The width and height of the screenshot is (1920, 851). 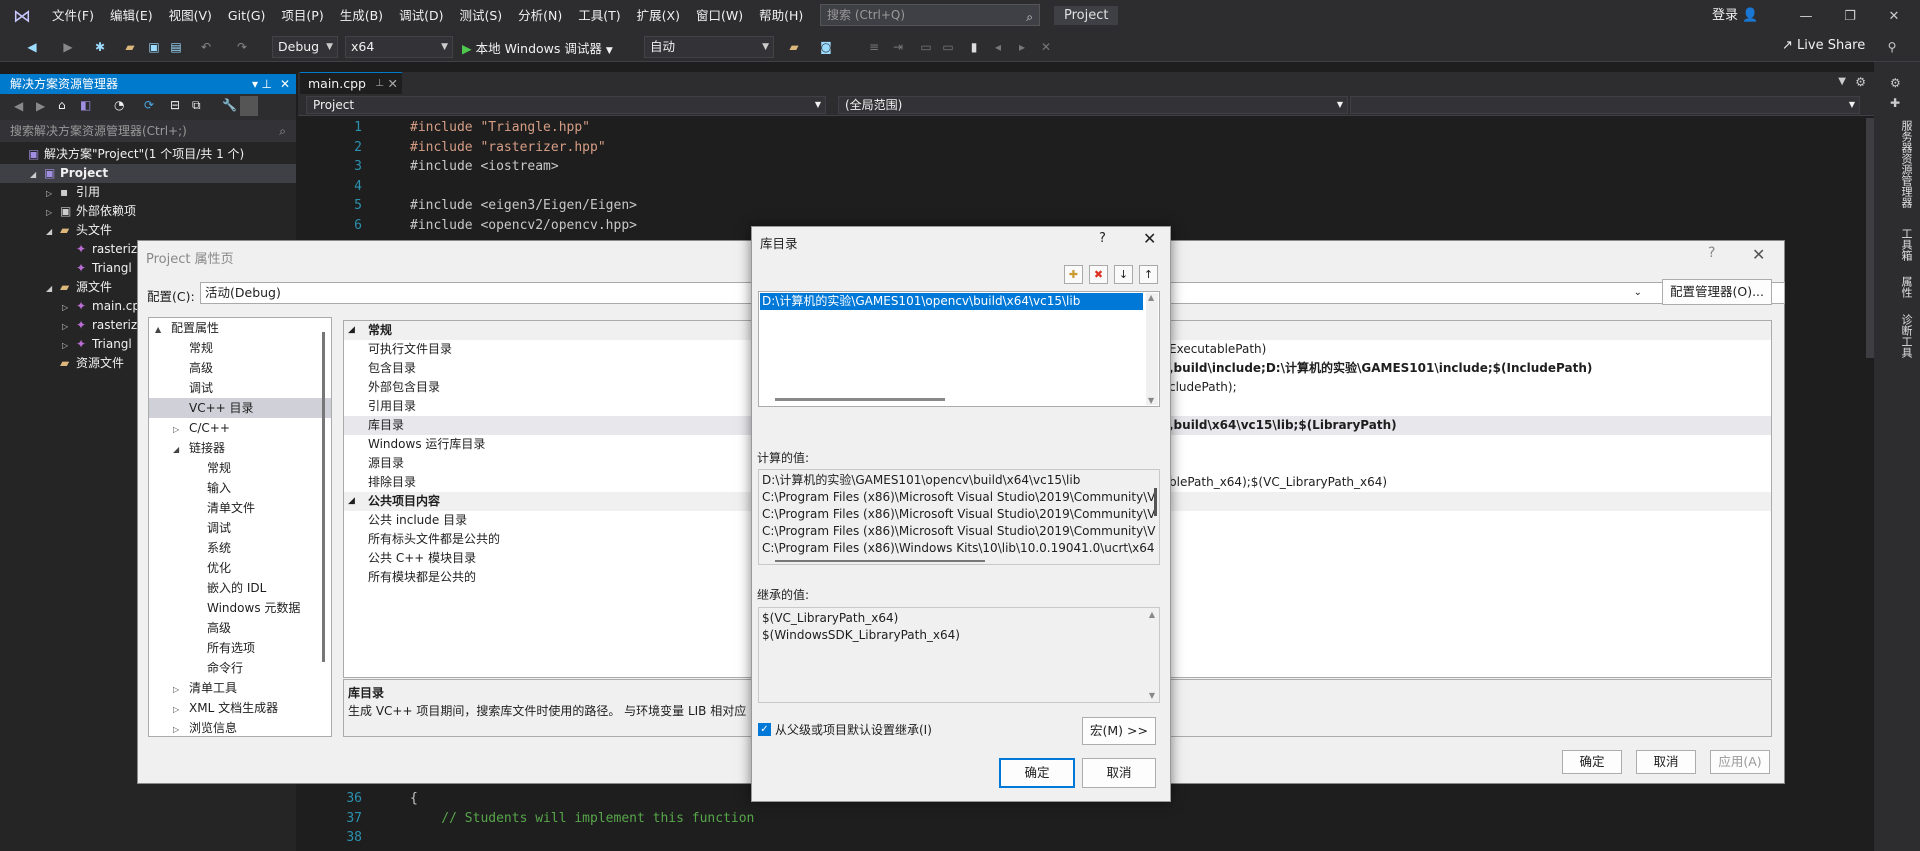 What do you see at coordinates (240, 328) in the screenshot?
I see `property-tree-item: ▲ 配置属性` at bounding box center [240, 328].